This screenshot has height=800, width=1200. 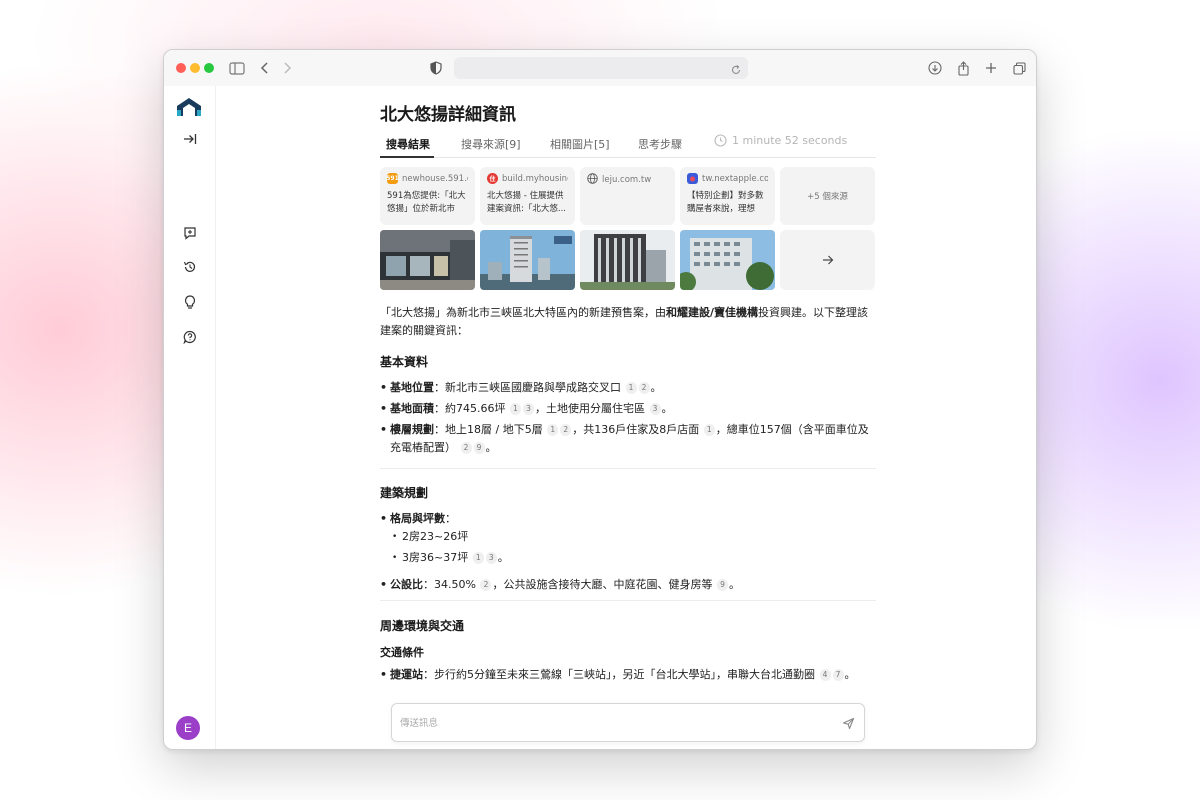 What do you see at coordinates (825, 675) in the screenshot?
I see `citation-badge: 4` at bounding box center [825, 675].